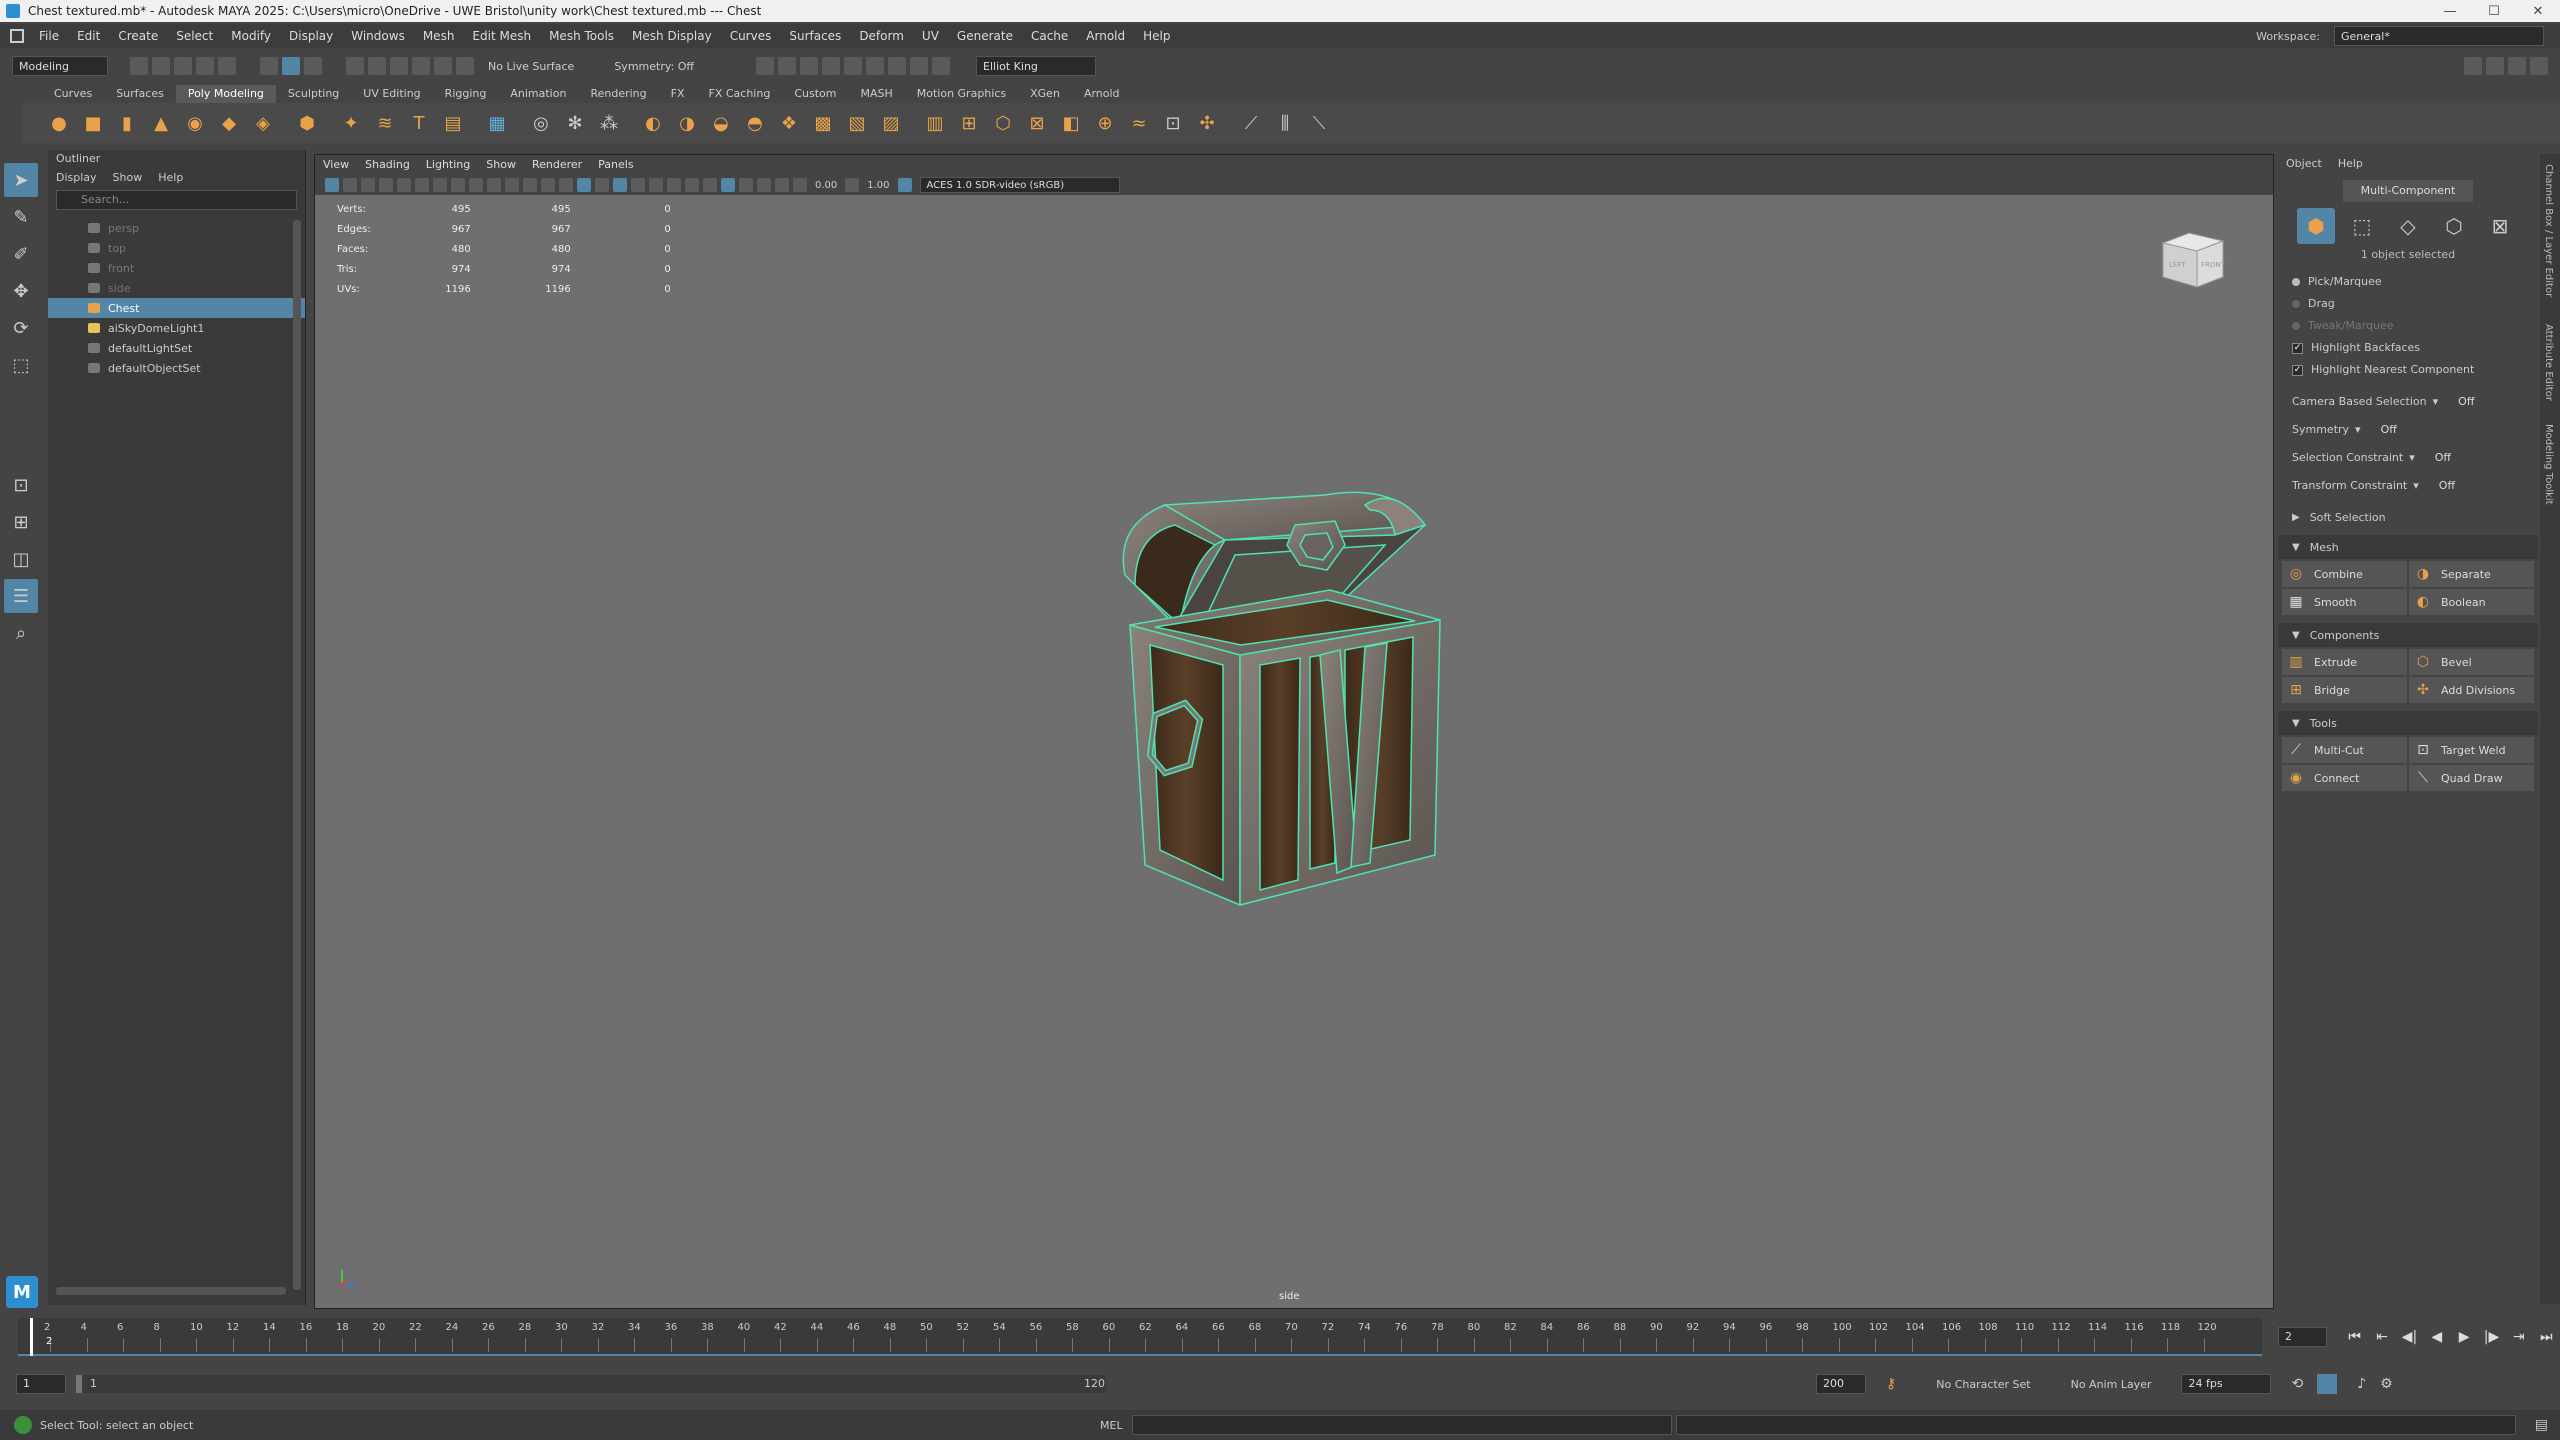 The width and height of the screenshot is (2560, 1440). What do you see at coordinates (350, 185) in the screenshot?
I see `camera-attr-icon` at bounding box center [350, 185].